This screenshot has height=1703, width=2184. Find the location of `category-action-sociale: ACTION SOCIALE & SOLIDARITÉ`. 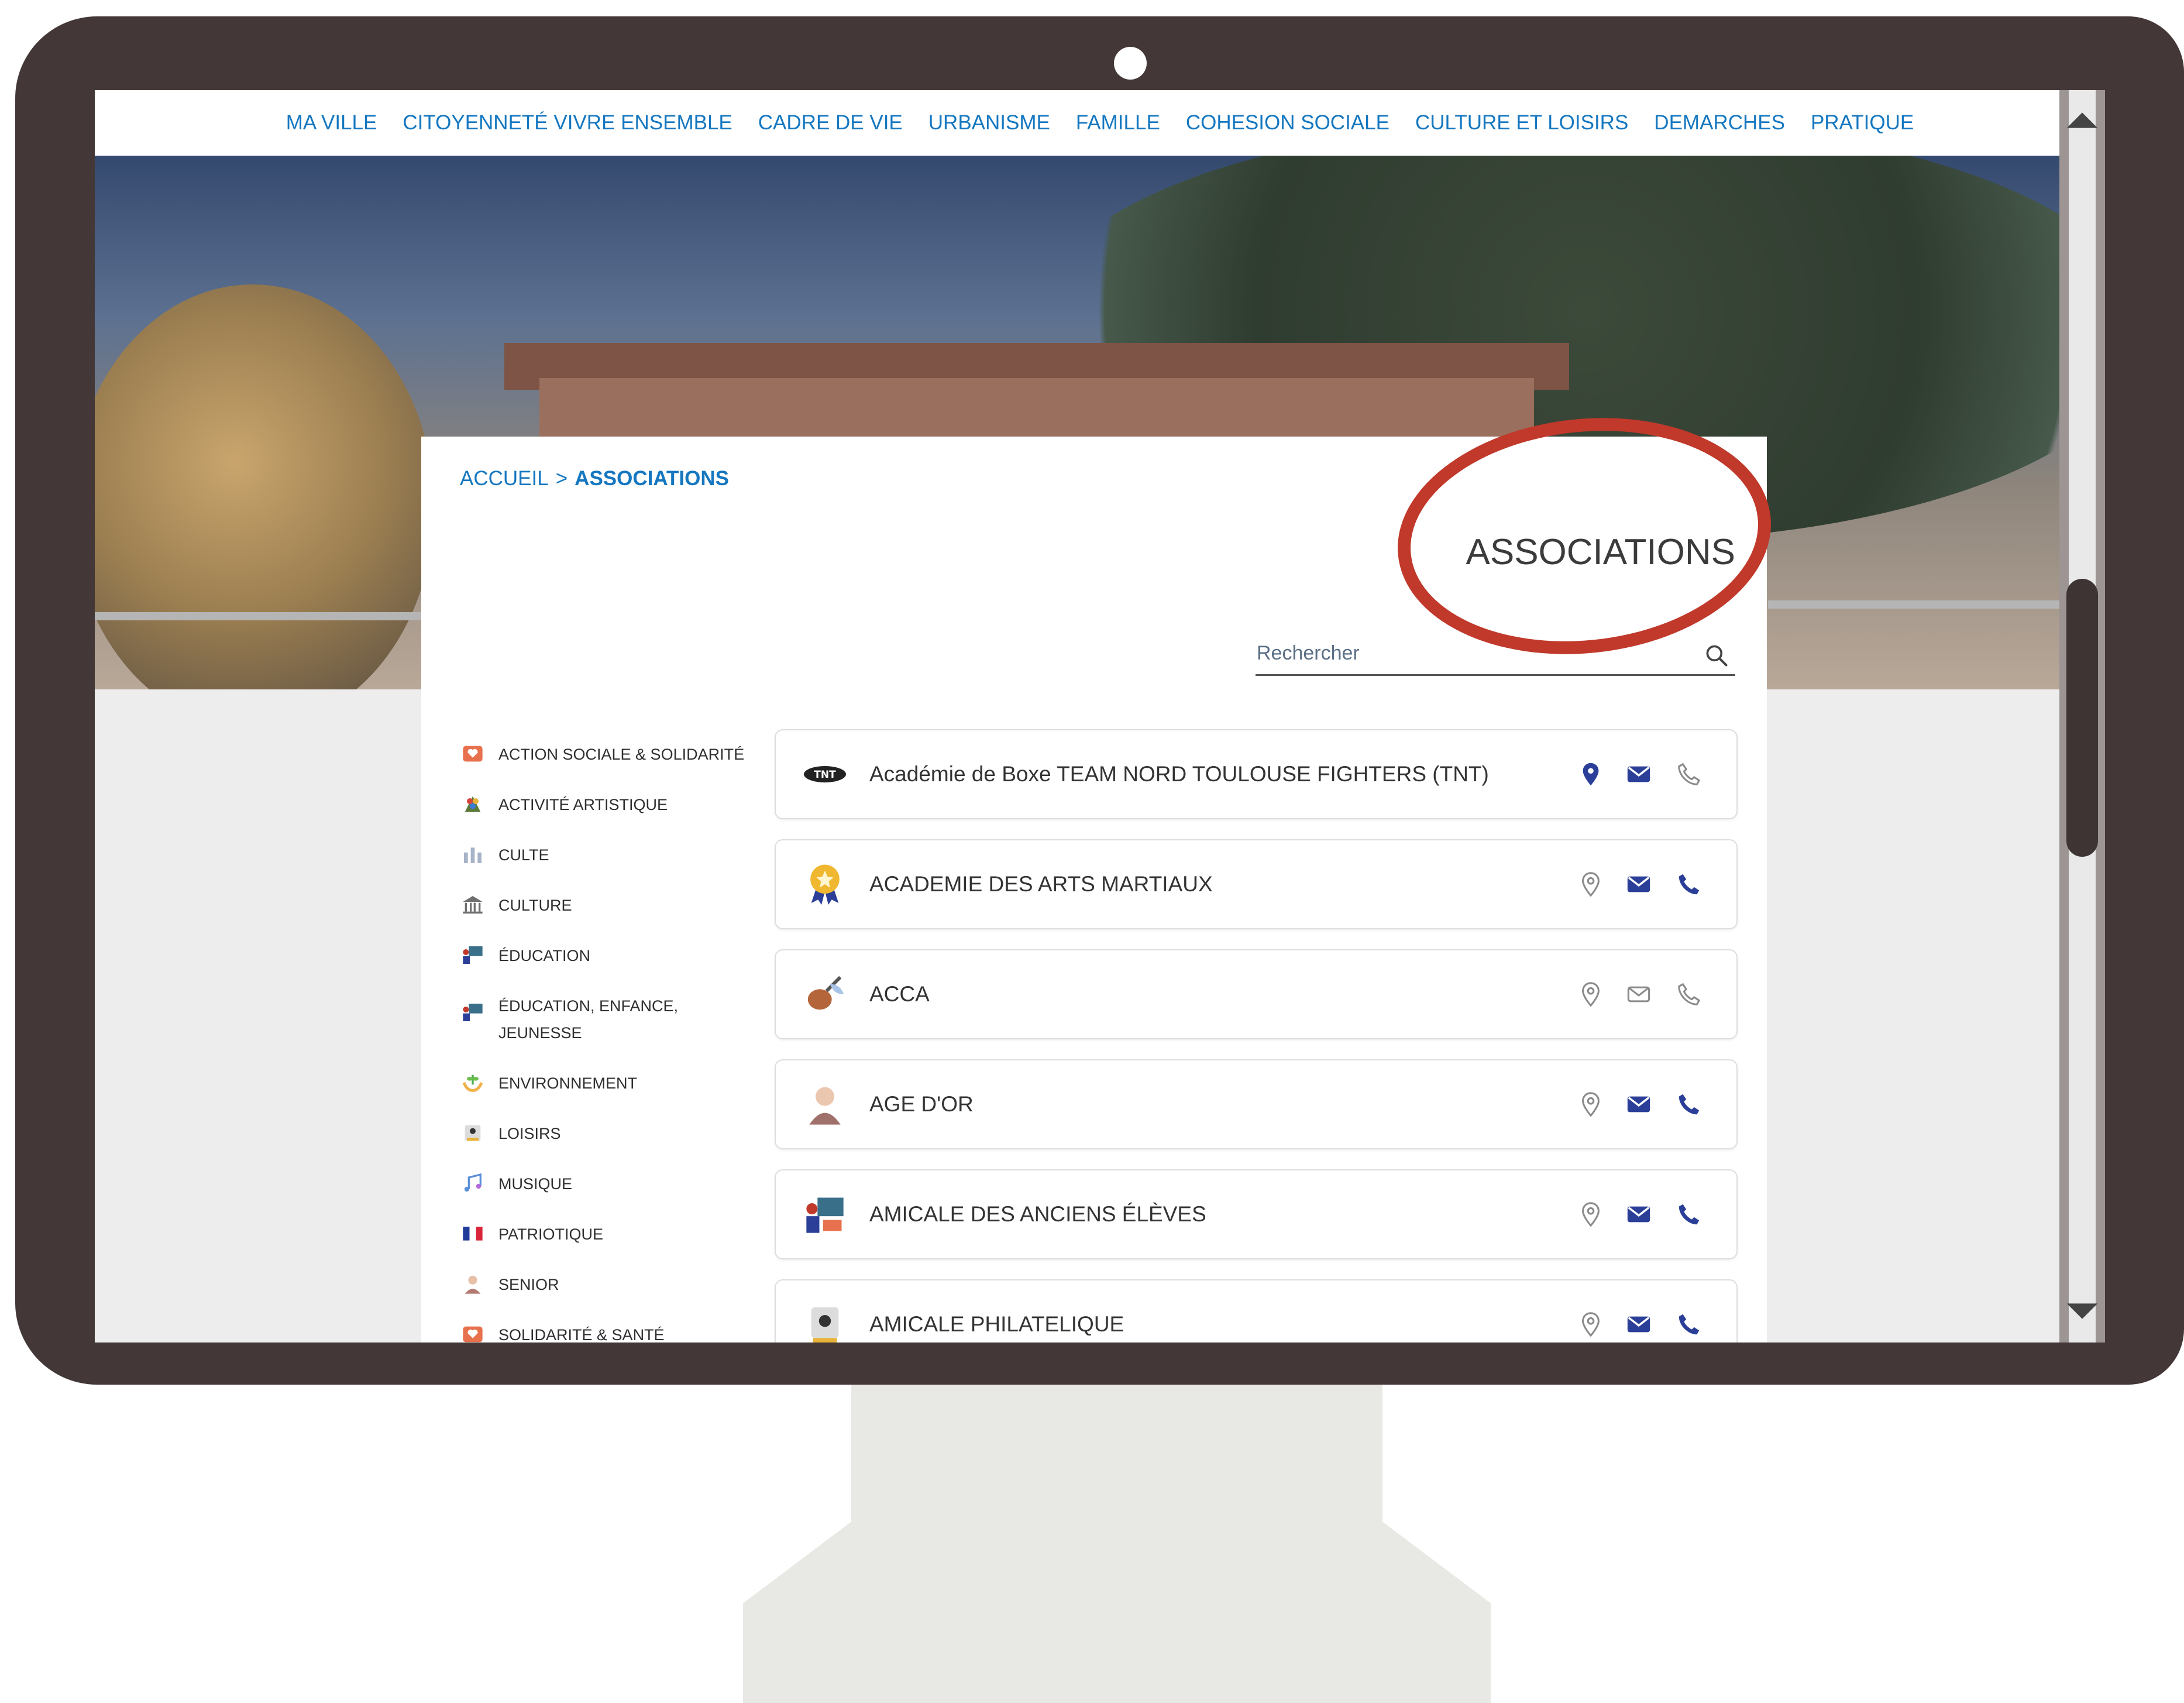

category-action-sociale: ACTION SOCIALE & SOLIDARITÉ is located at coordinates (606, 755).